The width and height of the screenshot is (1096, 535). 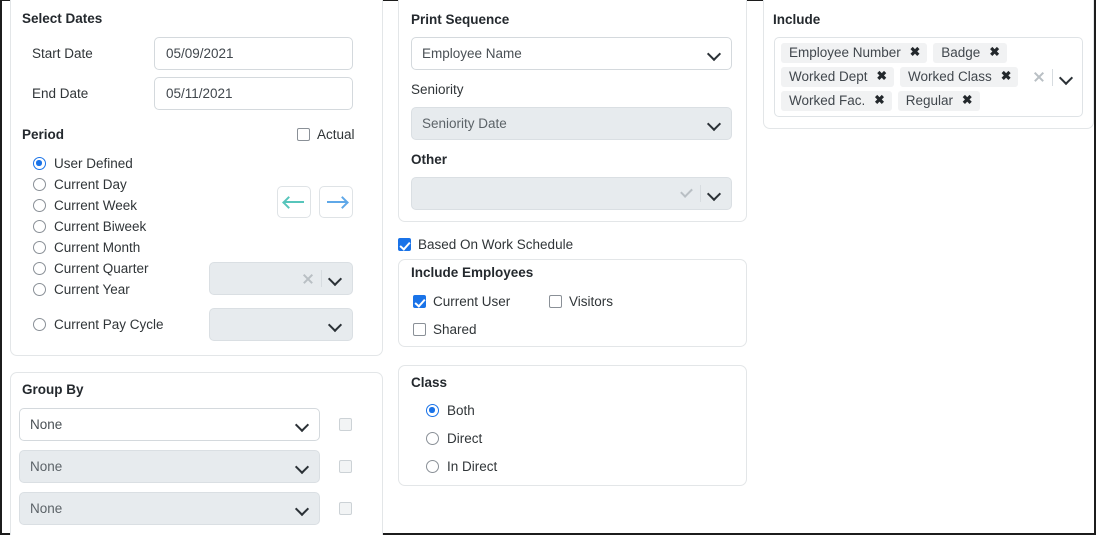 I want to click on arrow-right-icon, so click(x=336, y=202).